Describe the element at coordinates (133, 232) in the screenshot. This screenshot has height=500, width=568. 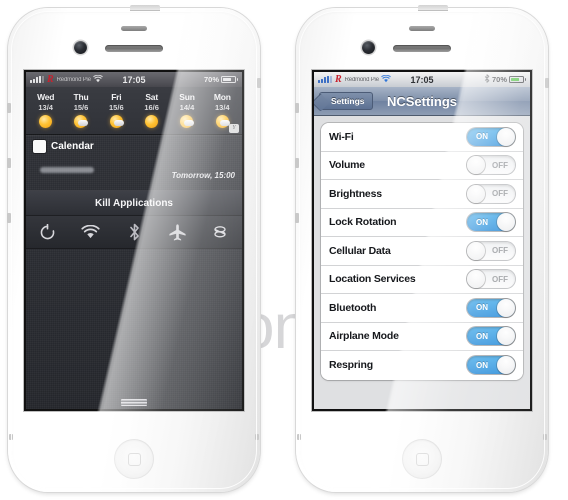
I see `bluetooth-toggle-icon` at that location.